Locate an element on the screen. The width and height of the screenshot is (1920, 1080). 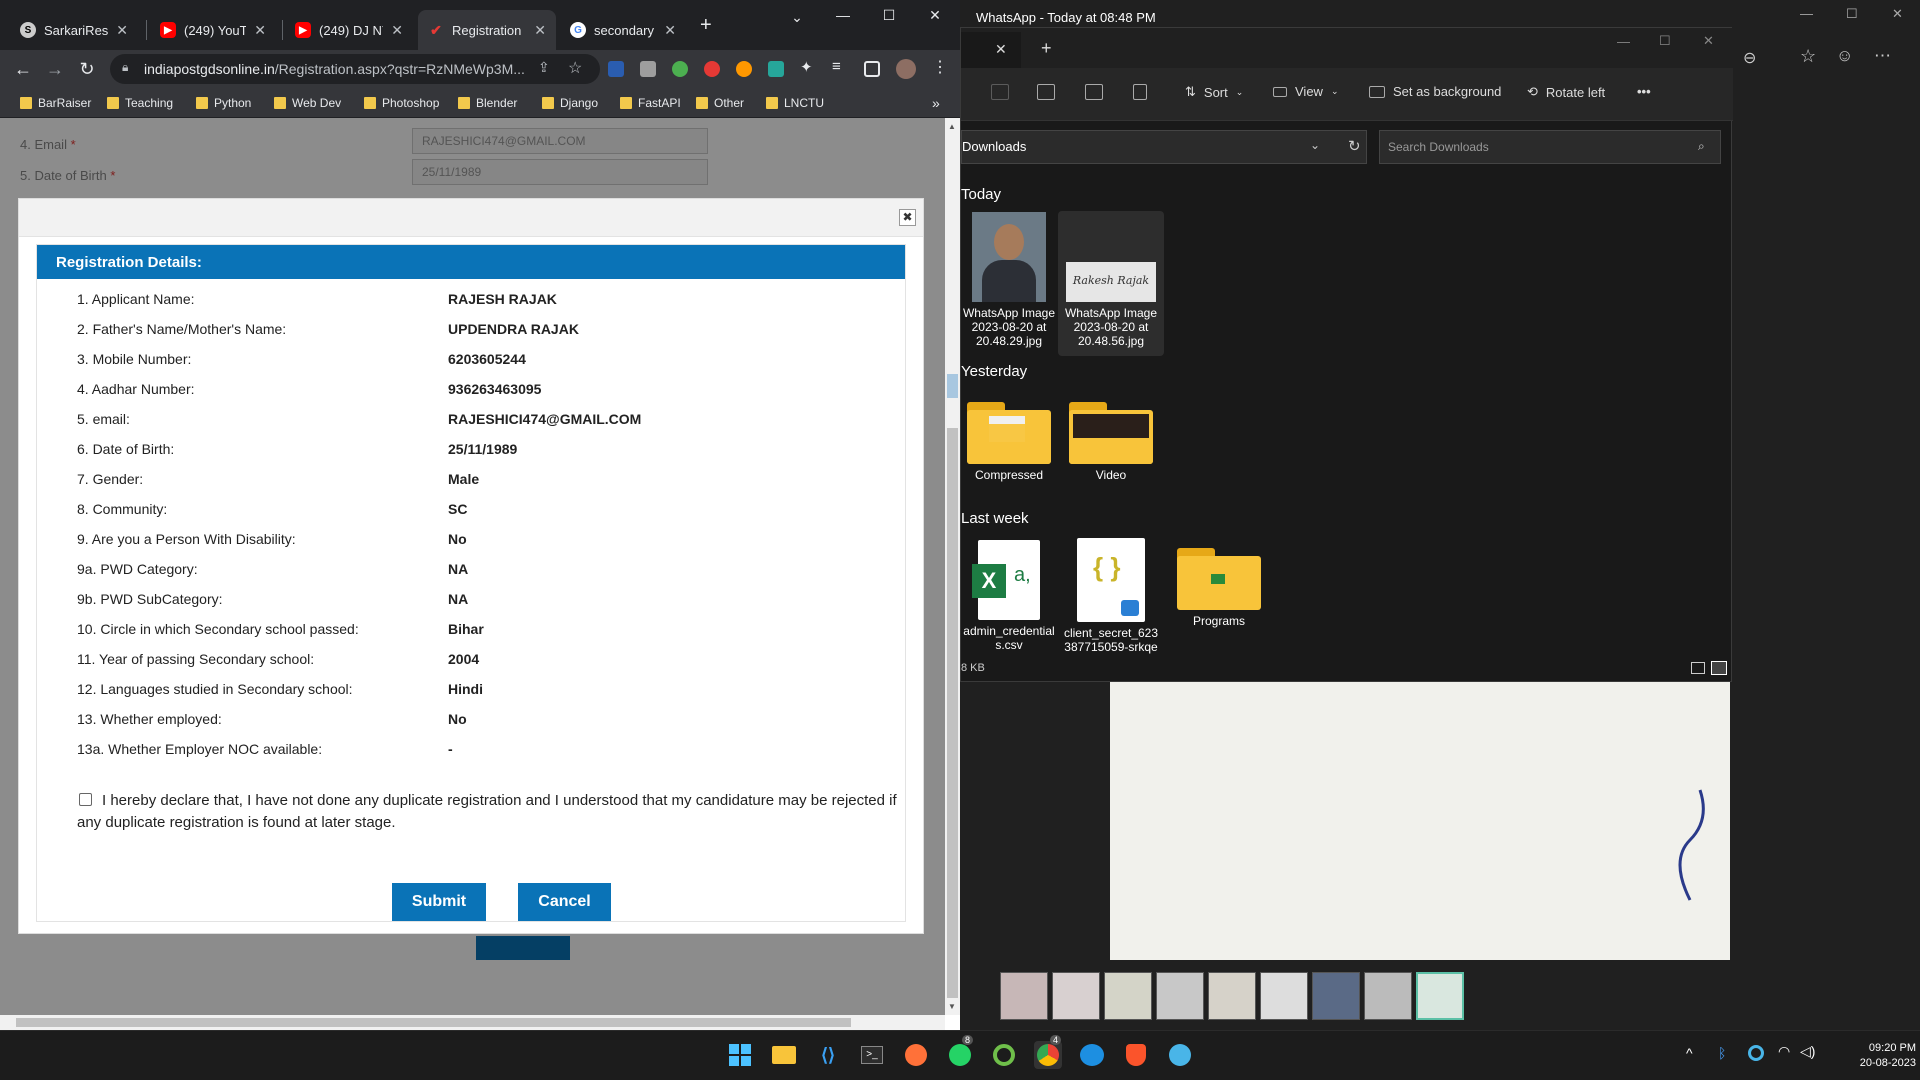
copy-icon is located at coordinates (1000, 92).